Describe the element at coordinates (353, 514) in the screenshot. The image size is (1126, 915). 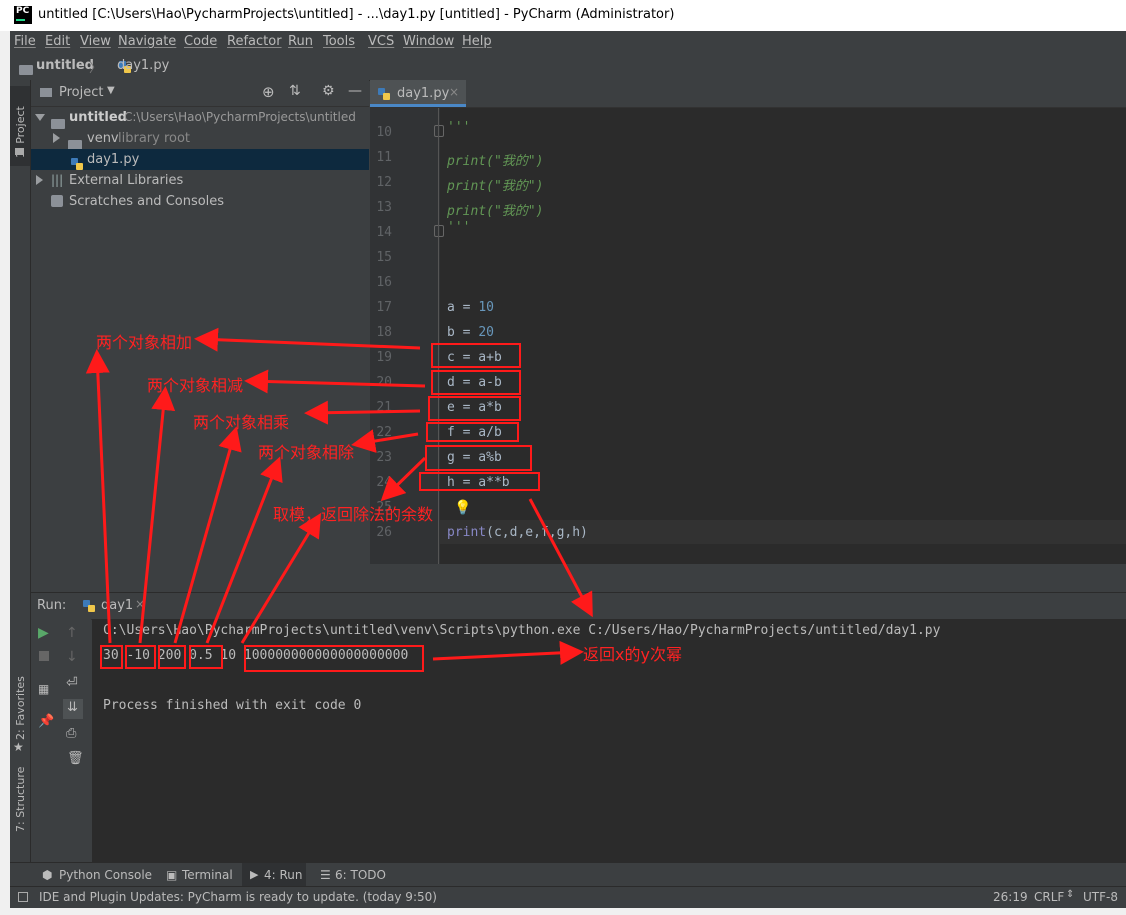
I see `annotation-label-mod: 取模，返回除法的余数` at that location.